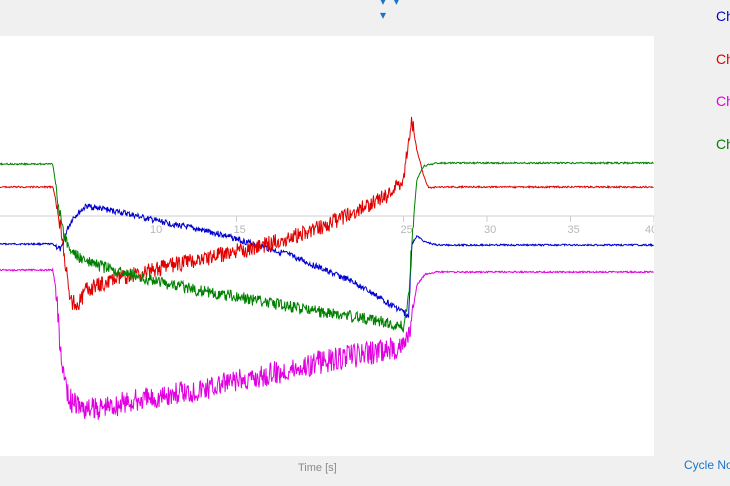  Describe the element at coordinates (240, 230) in the screenshot. I see `x-tick-label: 15` at that location.